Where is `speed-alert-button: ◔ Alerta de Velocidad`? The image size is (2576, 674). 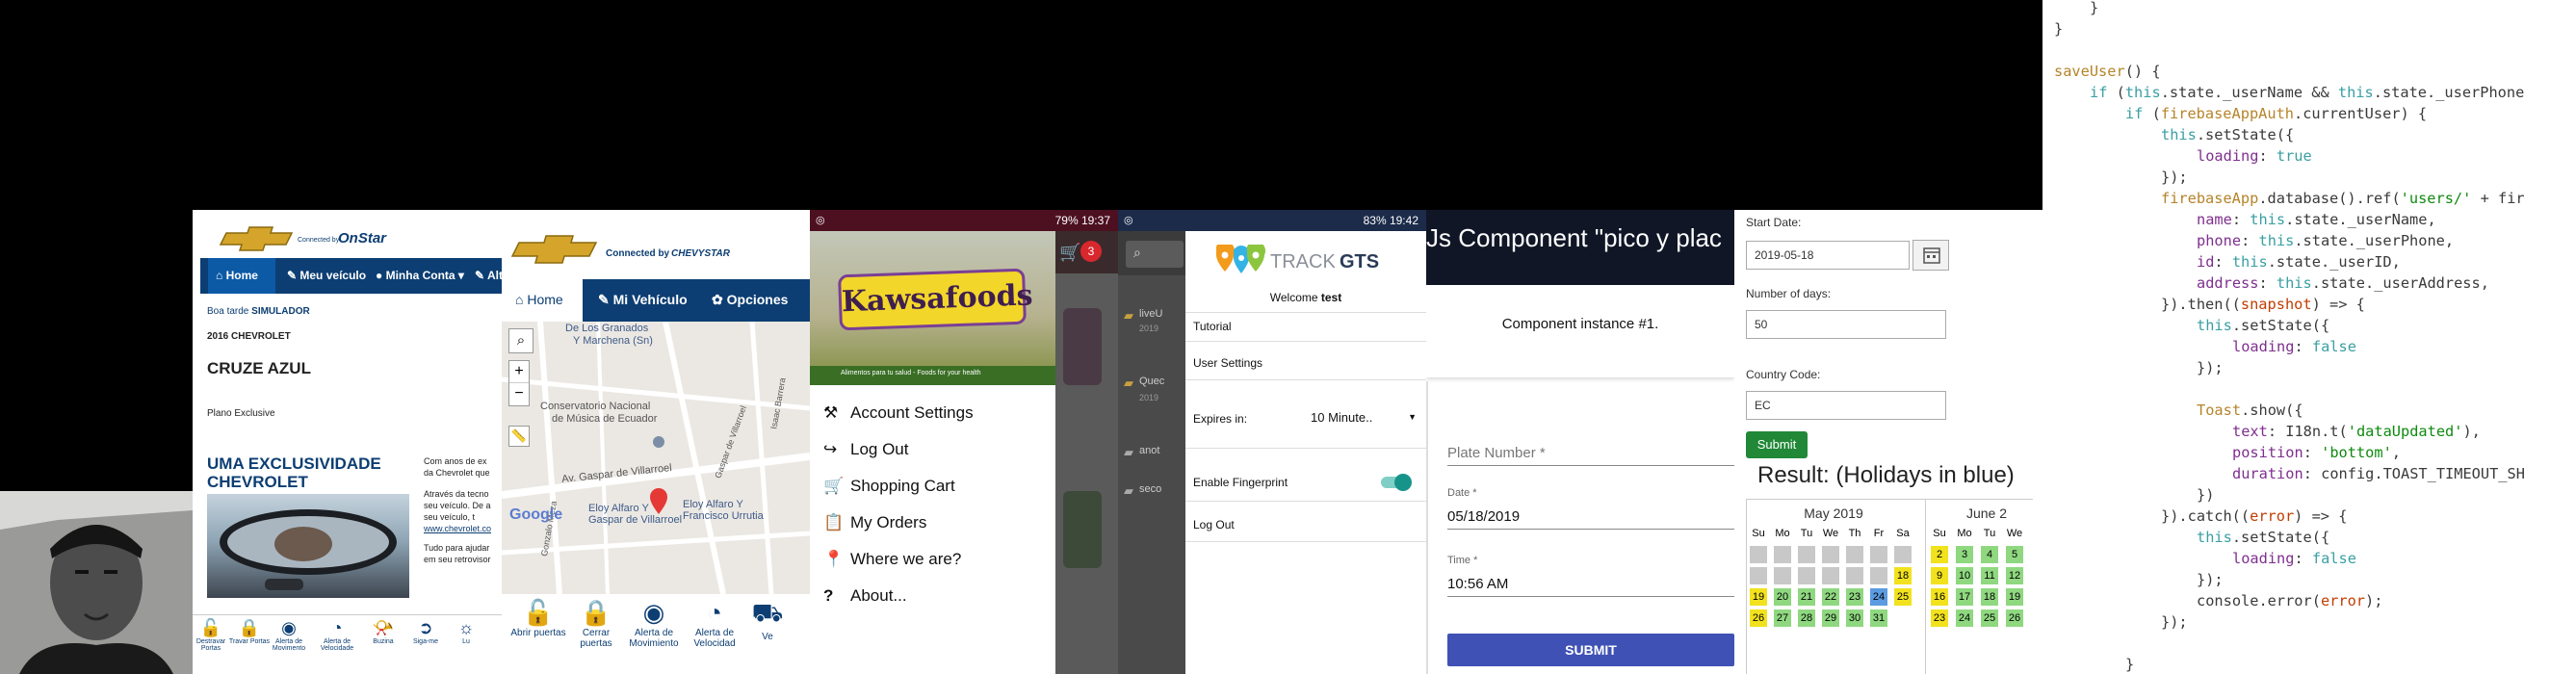 speed-alert-button: ◔ Alerta de Velocidad is located at coordinates (714, 624).